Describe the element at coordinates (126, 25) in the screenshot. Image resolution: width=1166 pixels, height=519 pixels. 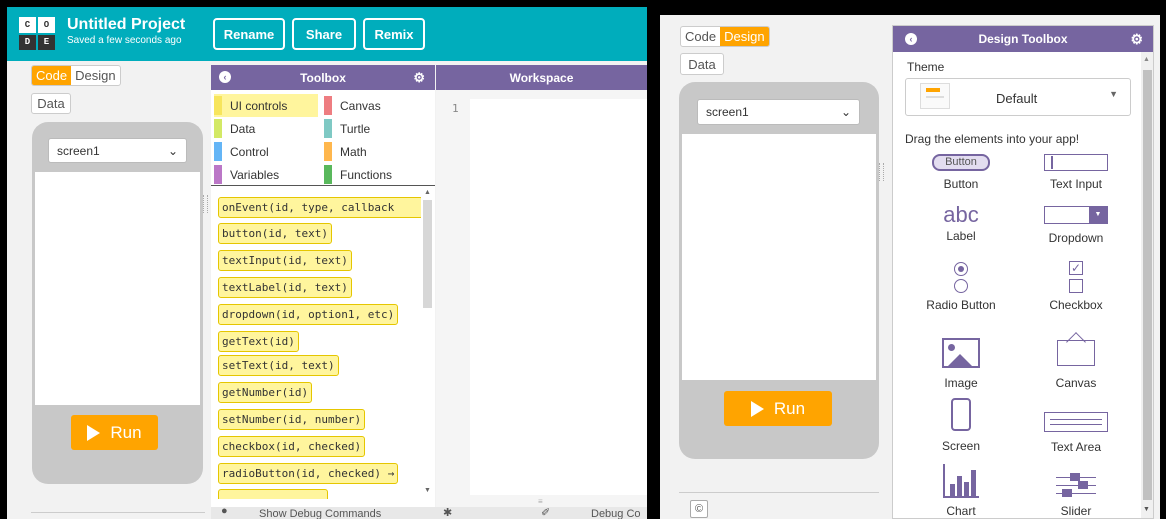
I see `project-title: Untitled Project` at that location.